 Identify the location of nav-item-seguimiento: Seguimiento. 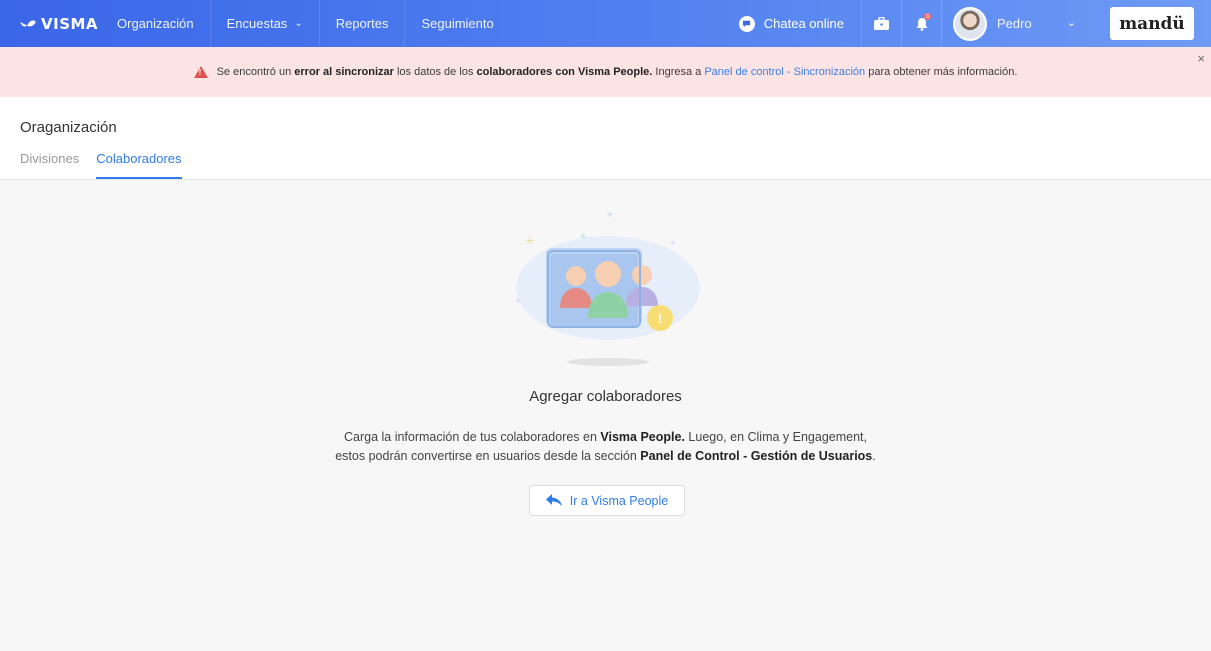
(457, 23).